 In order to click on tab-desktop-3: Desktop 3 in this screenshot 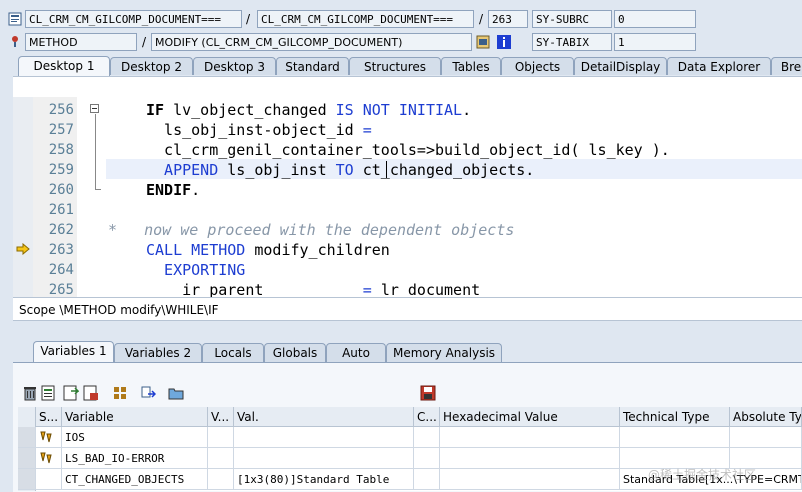, I will do `click(234, 66)`.